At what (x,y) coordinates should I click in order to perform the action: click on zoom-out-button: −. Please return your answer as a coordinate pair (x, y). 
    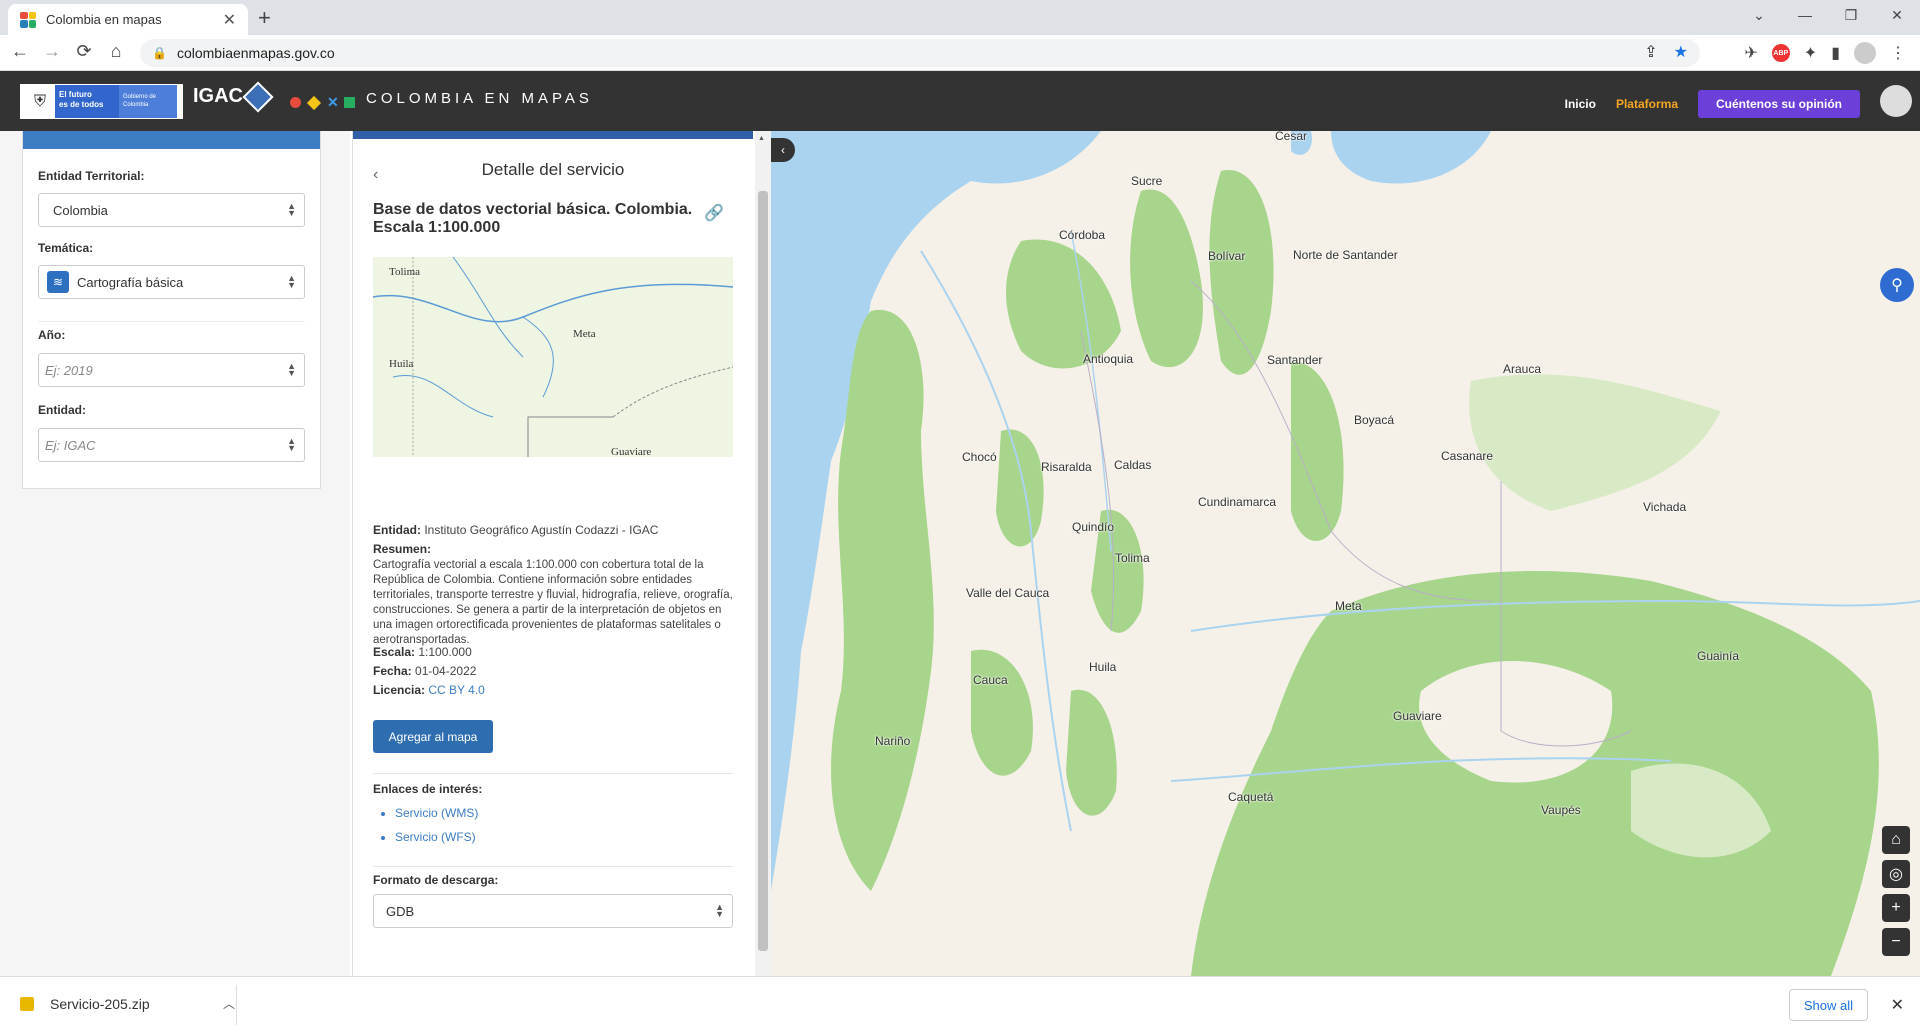
    Looking at the image, I should click on (1896, 942).